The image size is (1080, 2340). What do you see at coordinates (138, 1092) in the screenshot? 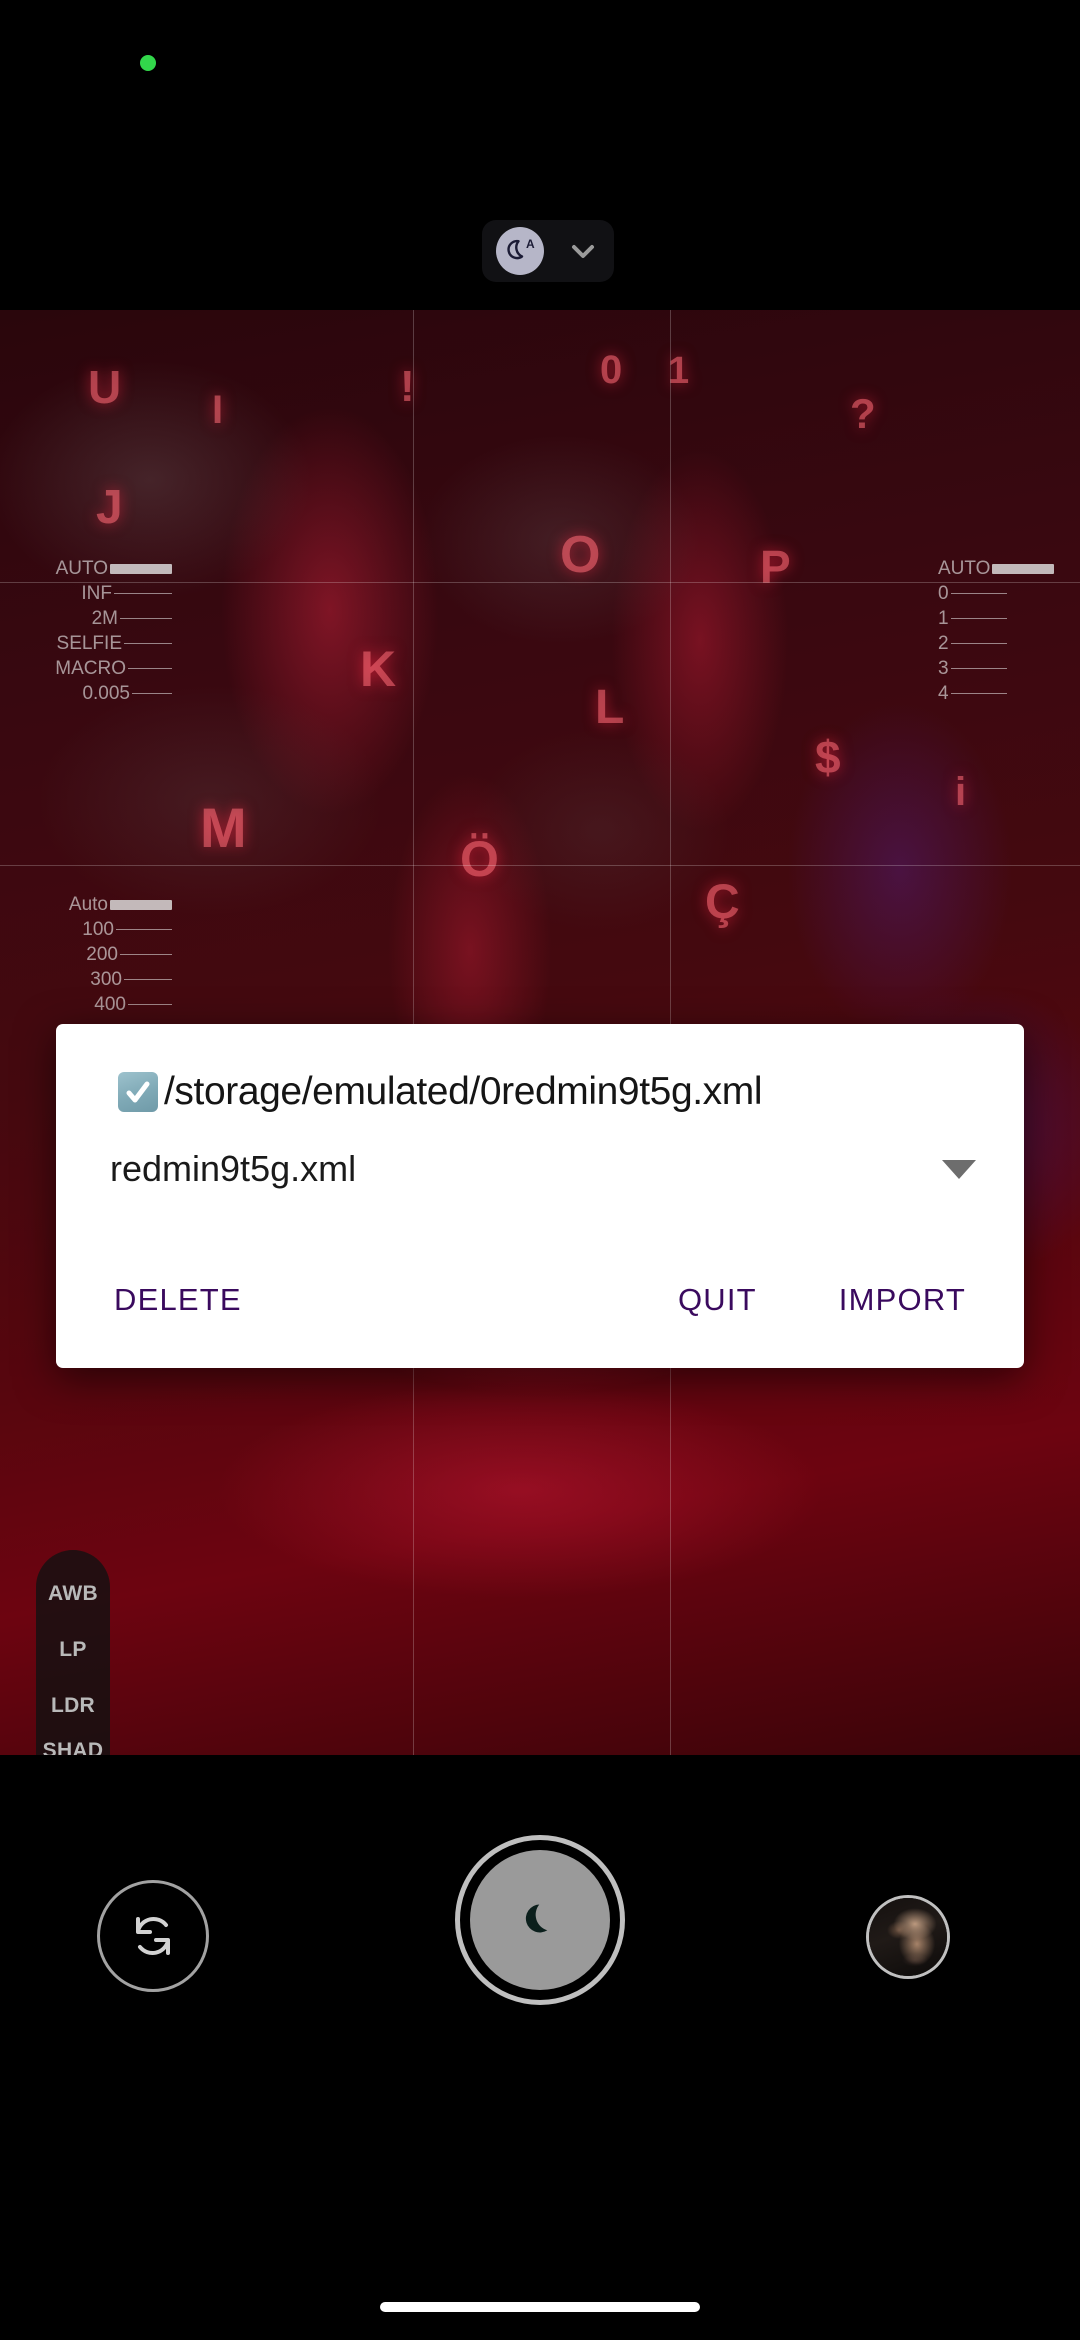
I see `checked-checkbox-icon` at bounding box center [138, 1092].